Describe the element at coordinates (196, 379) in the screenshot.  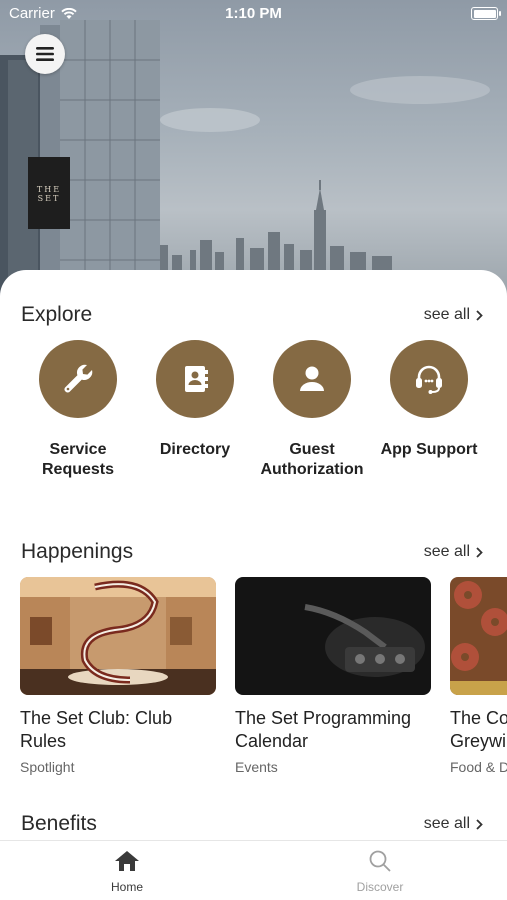
I see `address-book-icon` at that location.